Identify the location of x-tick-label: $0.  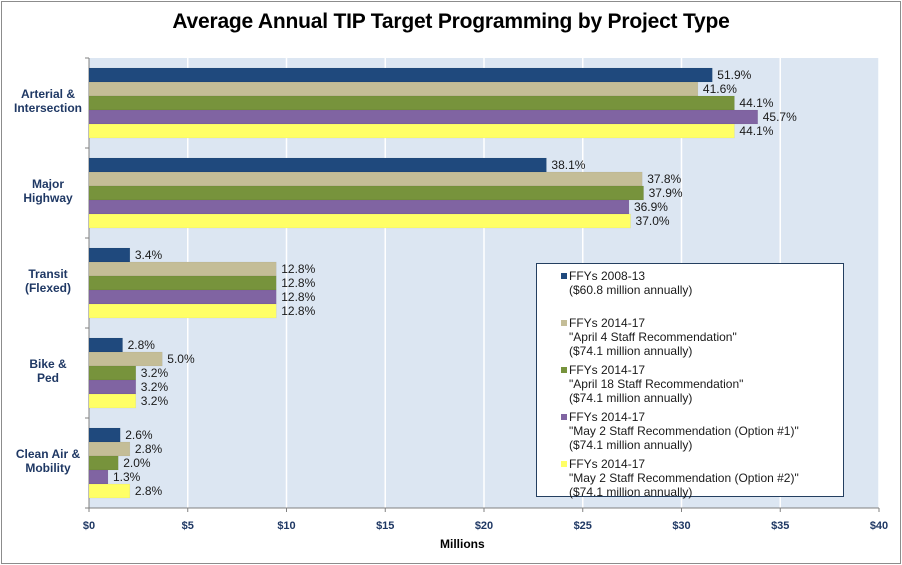
(89, 526).